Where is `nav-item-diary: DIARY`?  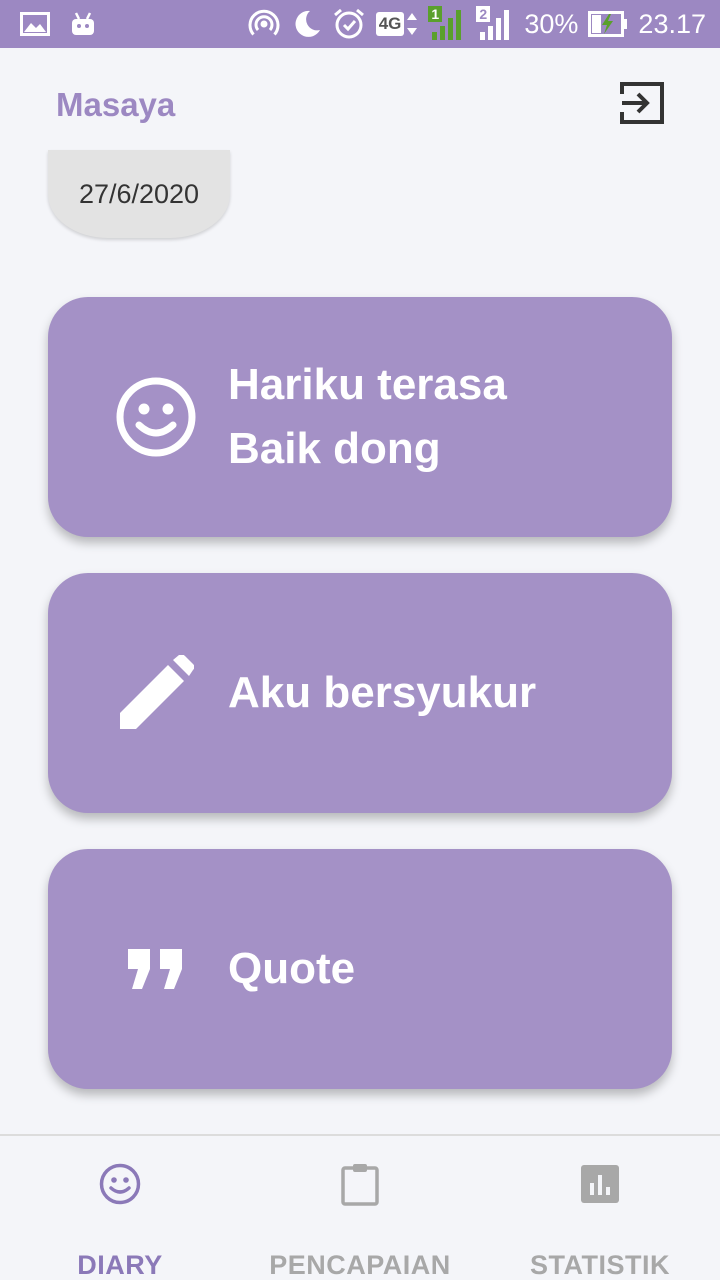 nav-item-diary: DIARY is located at coordinates (120, 1208).